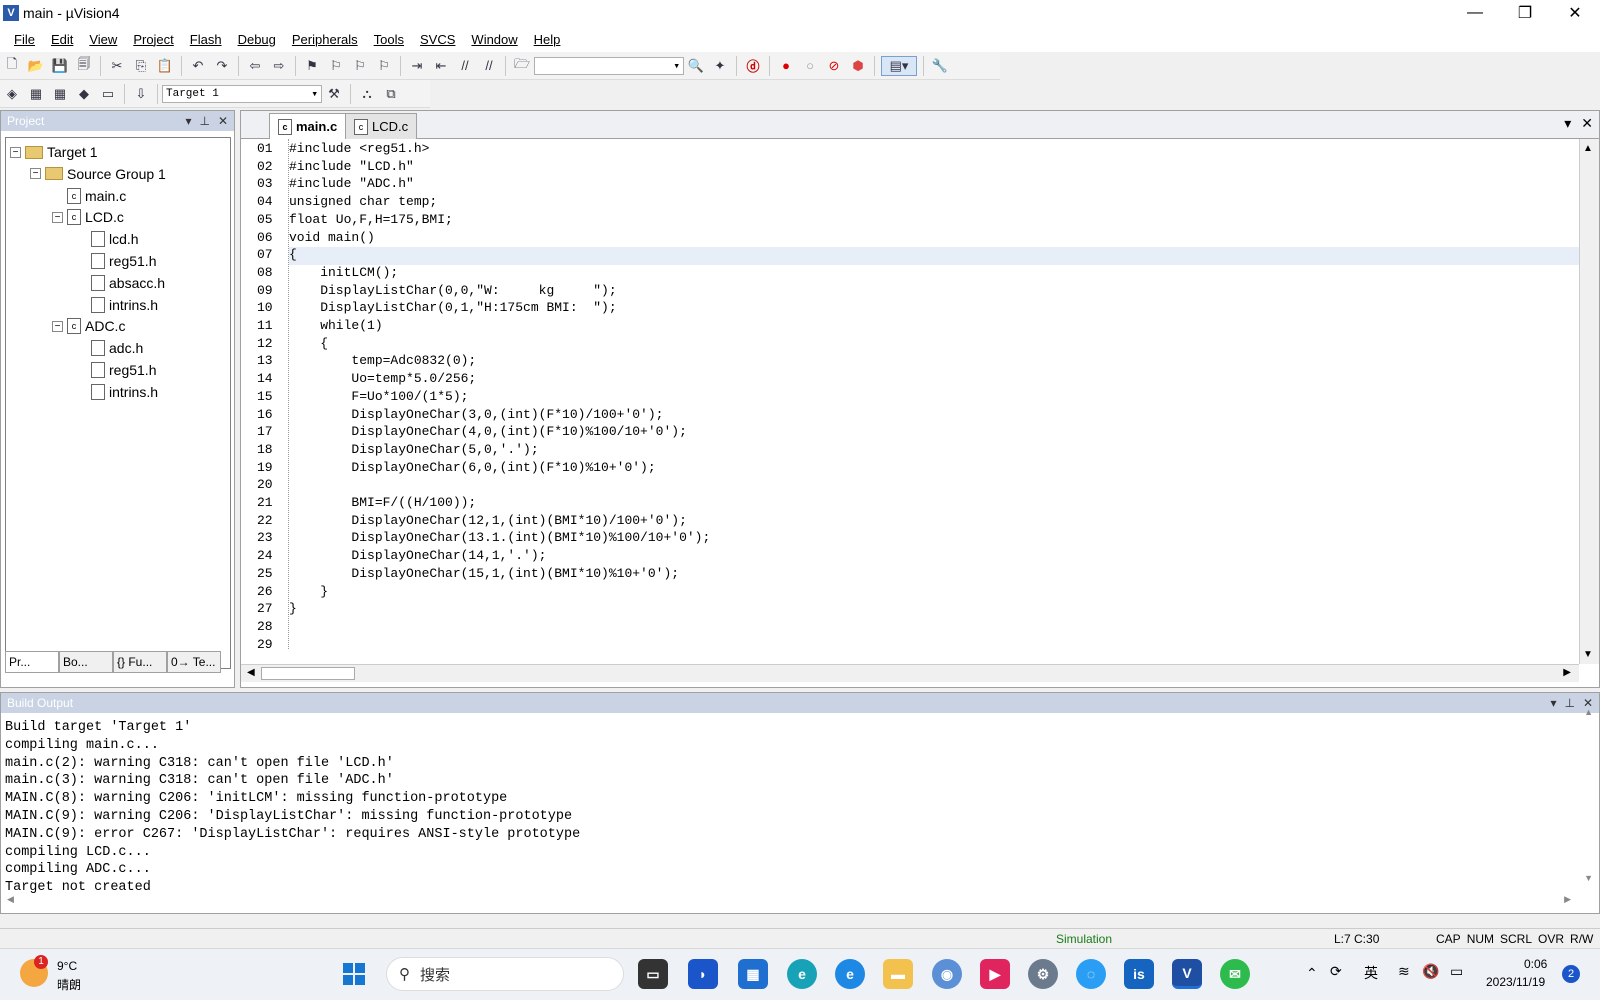 Image resolution: width=1600 pixels, height=1000 pixels. I want to click on tree-item: − Source Group 1, so click(98, 174).